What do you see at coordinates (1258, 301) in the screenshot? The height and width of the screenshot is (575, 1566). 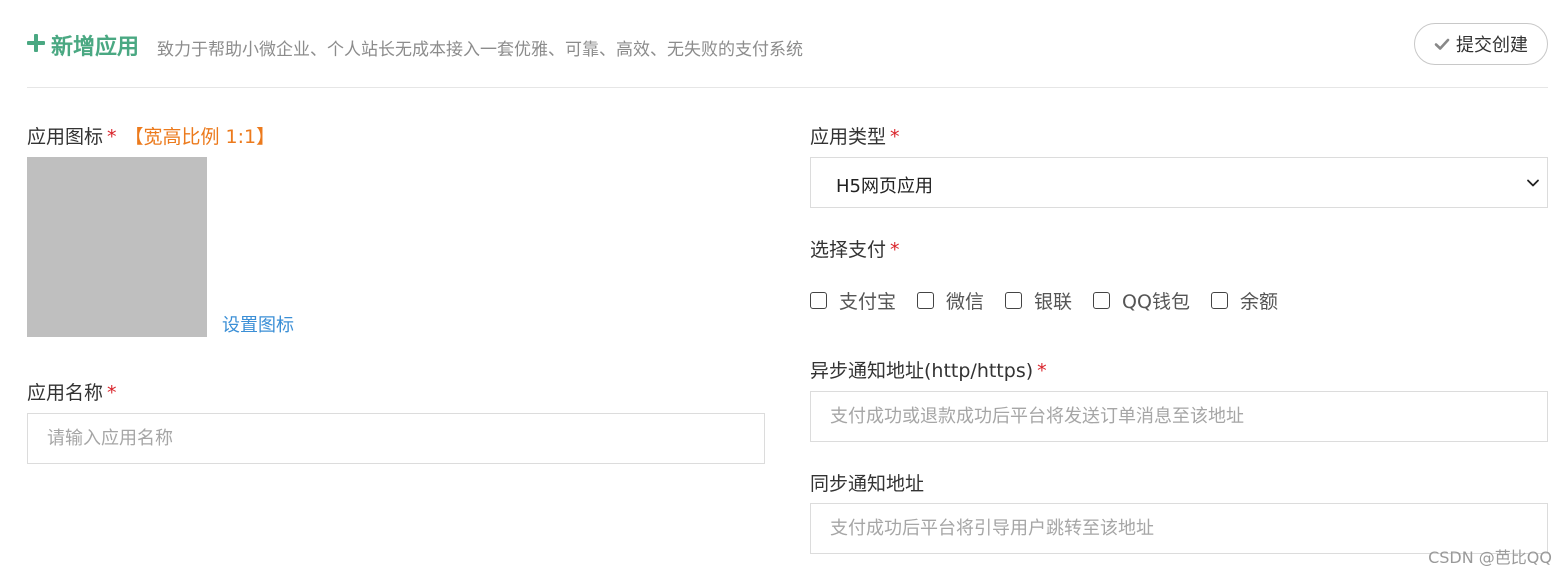 I see `payment-option-label: 余额` at bounding box center [1258, 301].